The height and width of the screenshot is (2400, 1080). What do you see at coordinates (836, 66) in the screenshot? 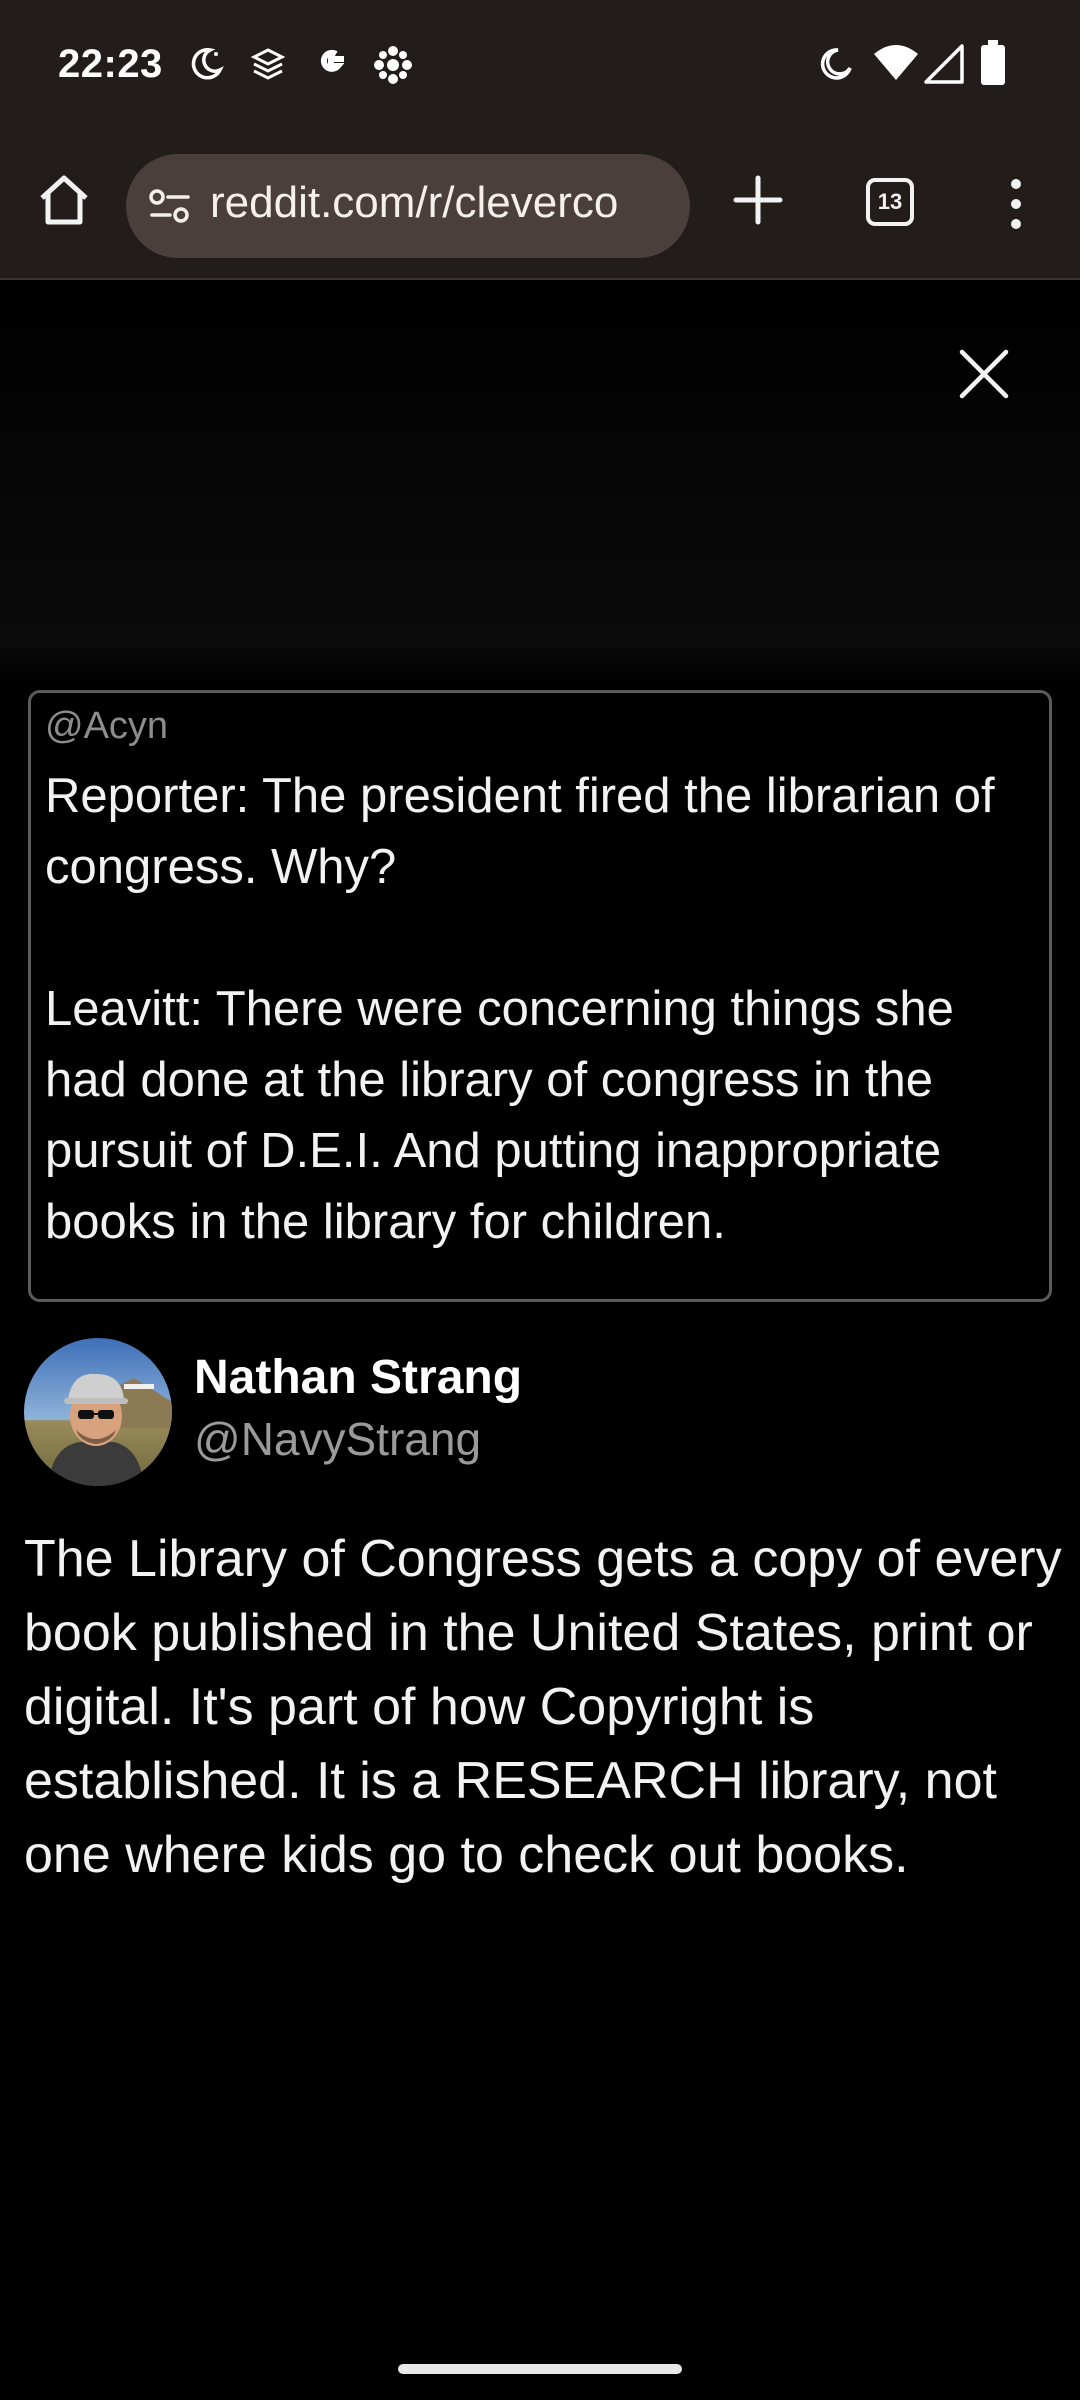
I see `do-not-disturb-icon` at bounding box center [836, 66].